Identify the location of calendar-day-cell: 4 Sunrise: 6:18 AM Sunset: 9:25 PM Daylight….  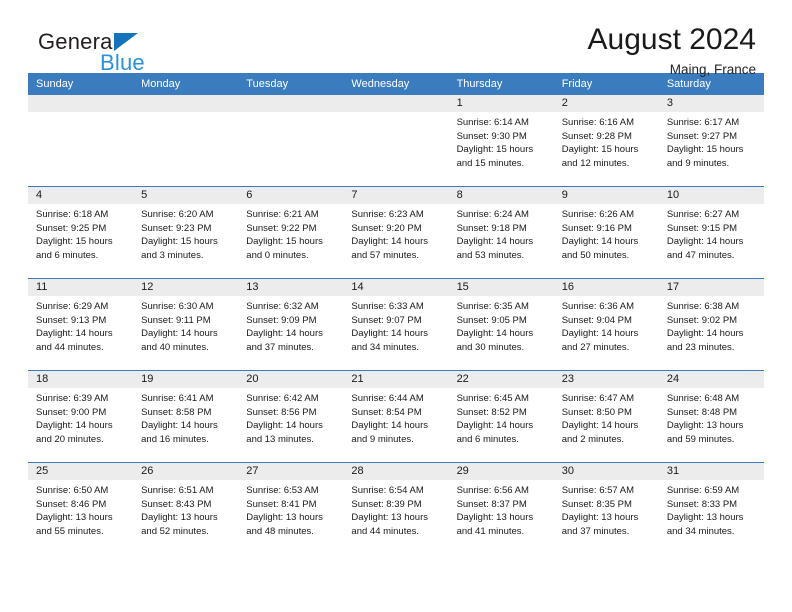
(81, 232).